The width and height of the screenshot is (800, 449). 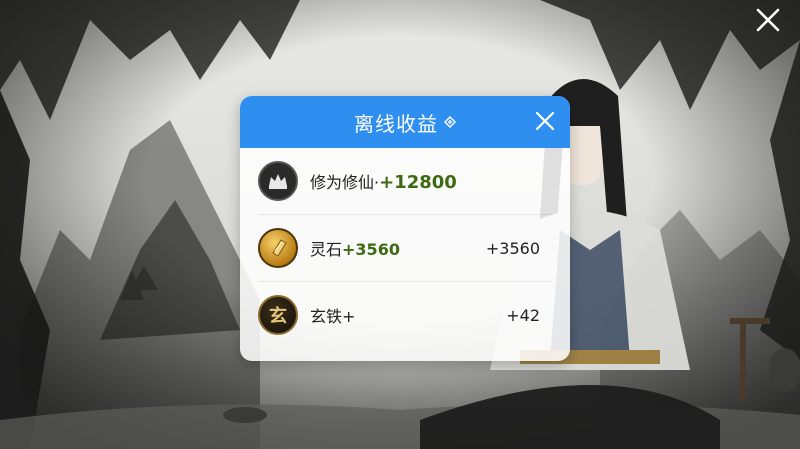 I want to click on reward-gain: +12800, so click(x=418, y=182).